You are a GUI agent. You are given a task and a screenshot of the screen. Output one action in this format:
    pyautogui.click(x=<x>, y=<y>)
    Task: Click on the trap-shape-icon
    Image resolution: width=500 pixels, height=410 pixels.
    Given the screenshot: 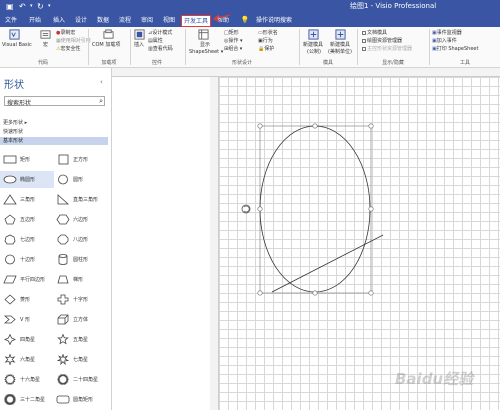 What is the action you would take?
    pyautogui.click(x=63, y=279)
    